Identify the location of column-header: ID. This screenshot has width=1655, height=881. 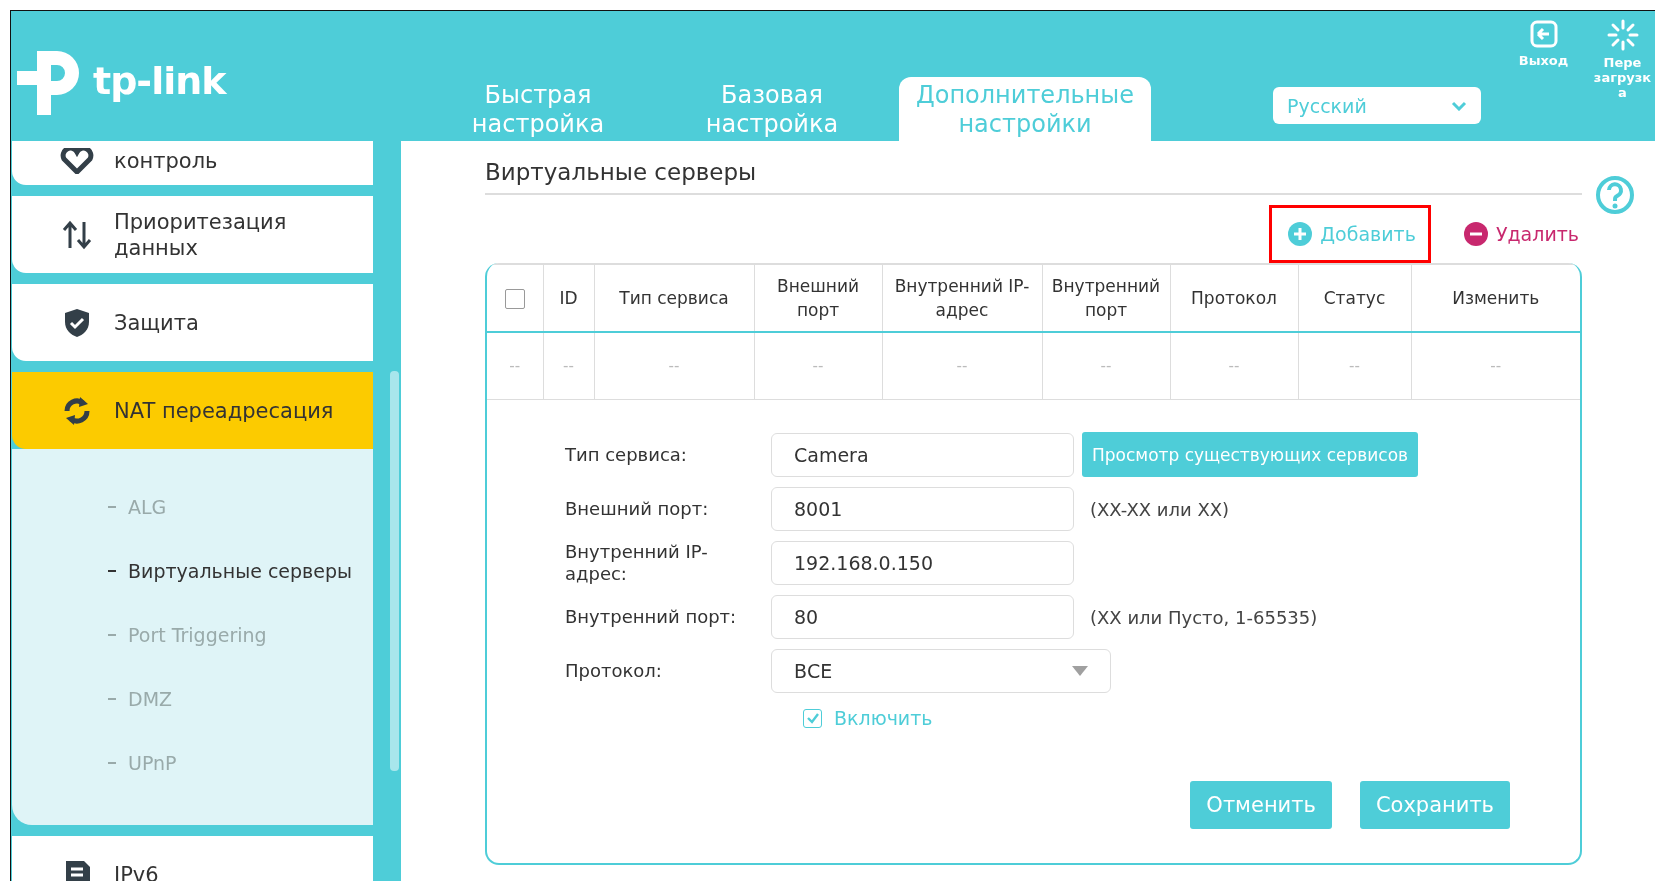
(568, 298).